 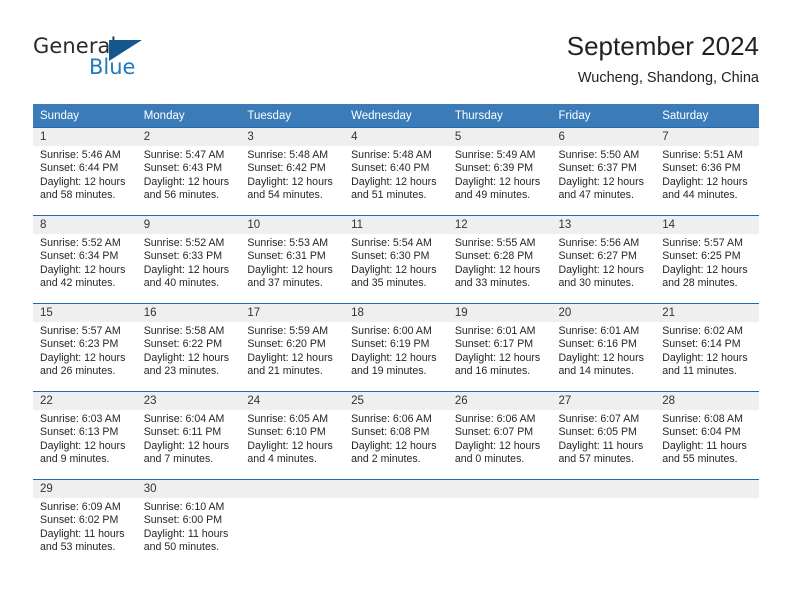 I want to click on daylight-text-line2: and 54 minutes., so click(x=285, y=195).